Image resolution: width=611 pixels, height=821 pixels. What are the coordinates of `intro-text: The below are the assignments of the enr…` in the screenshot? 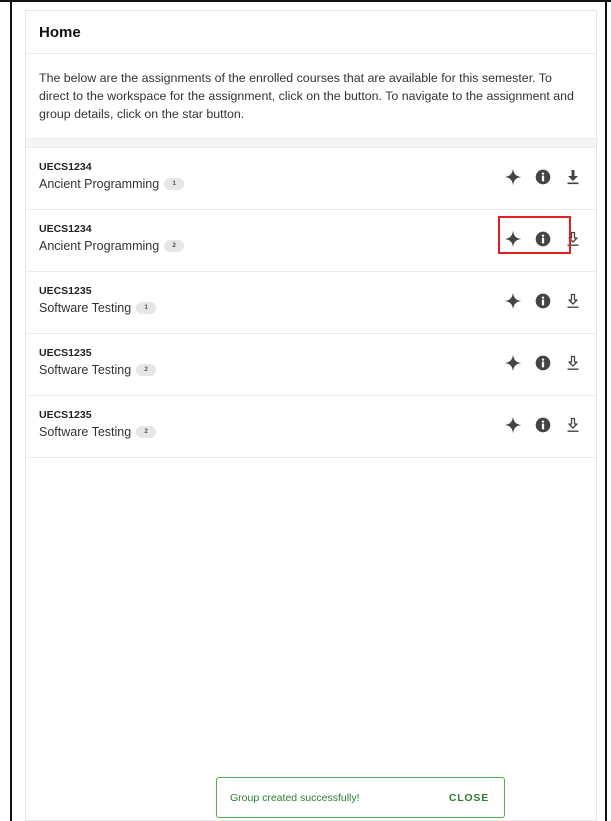 It's located at (311, 96).